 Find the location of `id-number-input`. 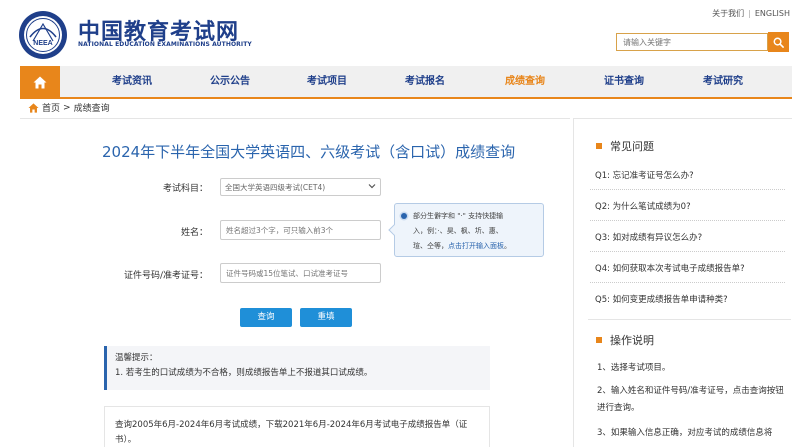

id-number-input is located at coordinates (300, 273).